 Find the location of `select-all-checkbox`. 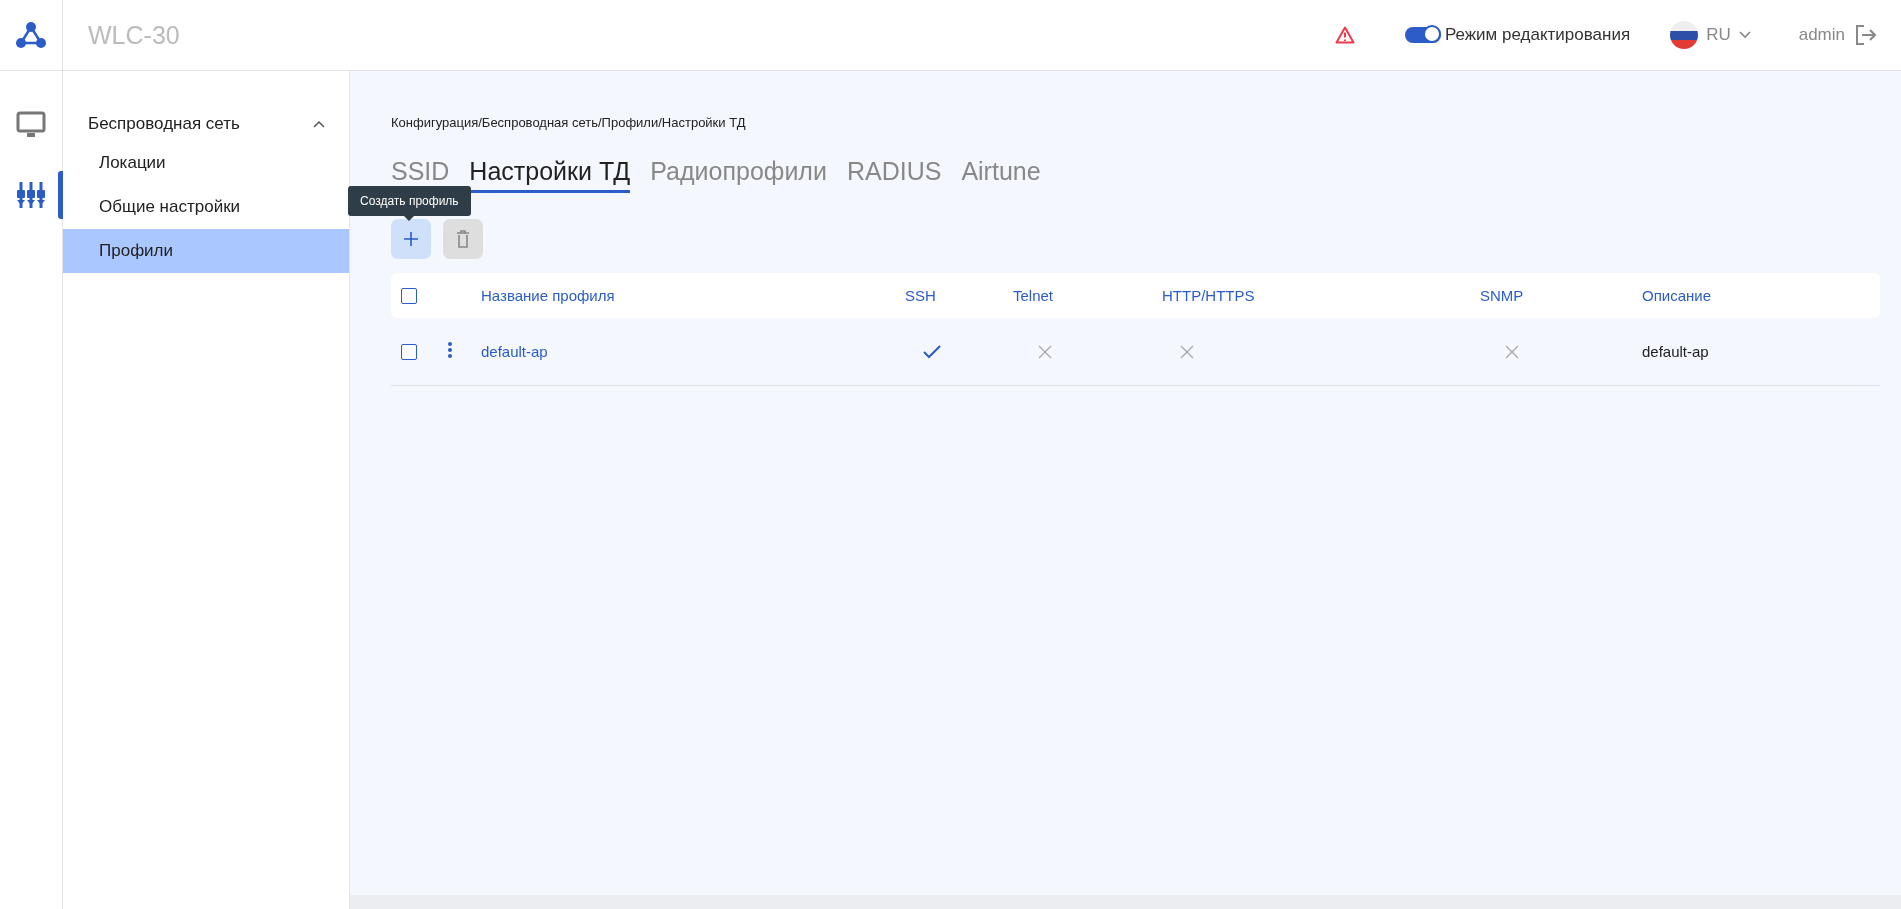

select-all-checkbox is located at coordinates (409, 295).